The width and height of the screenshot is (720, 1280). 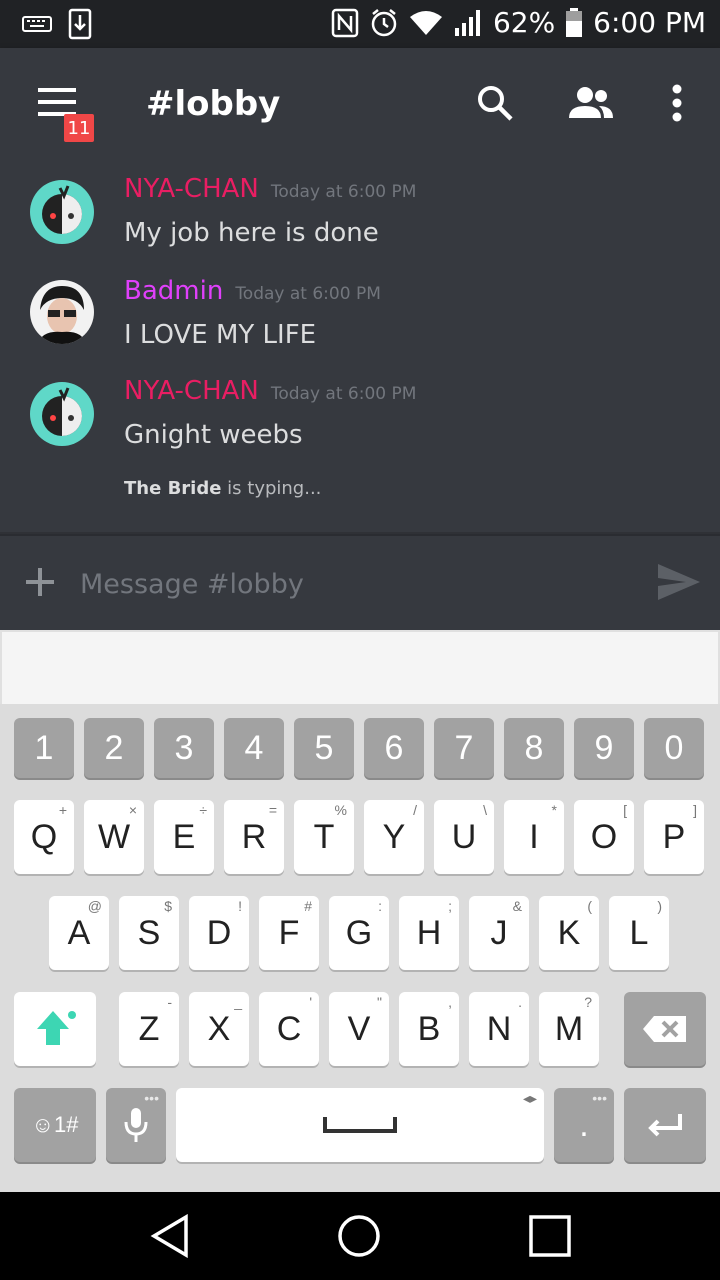 I want to click on key-secondary-label: #, so click(x=308, y=906).